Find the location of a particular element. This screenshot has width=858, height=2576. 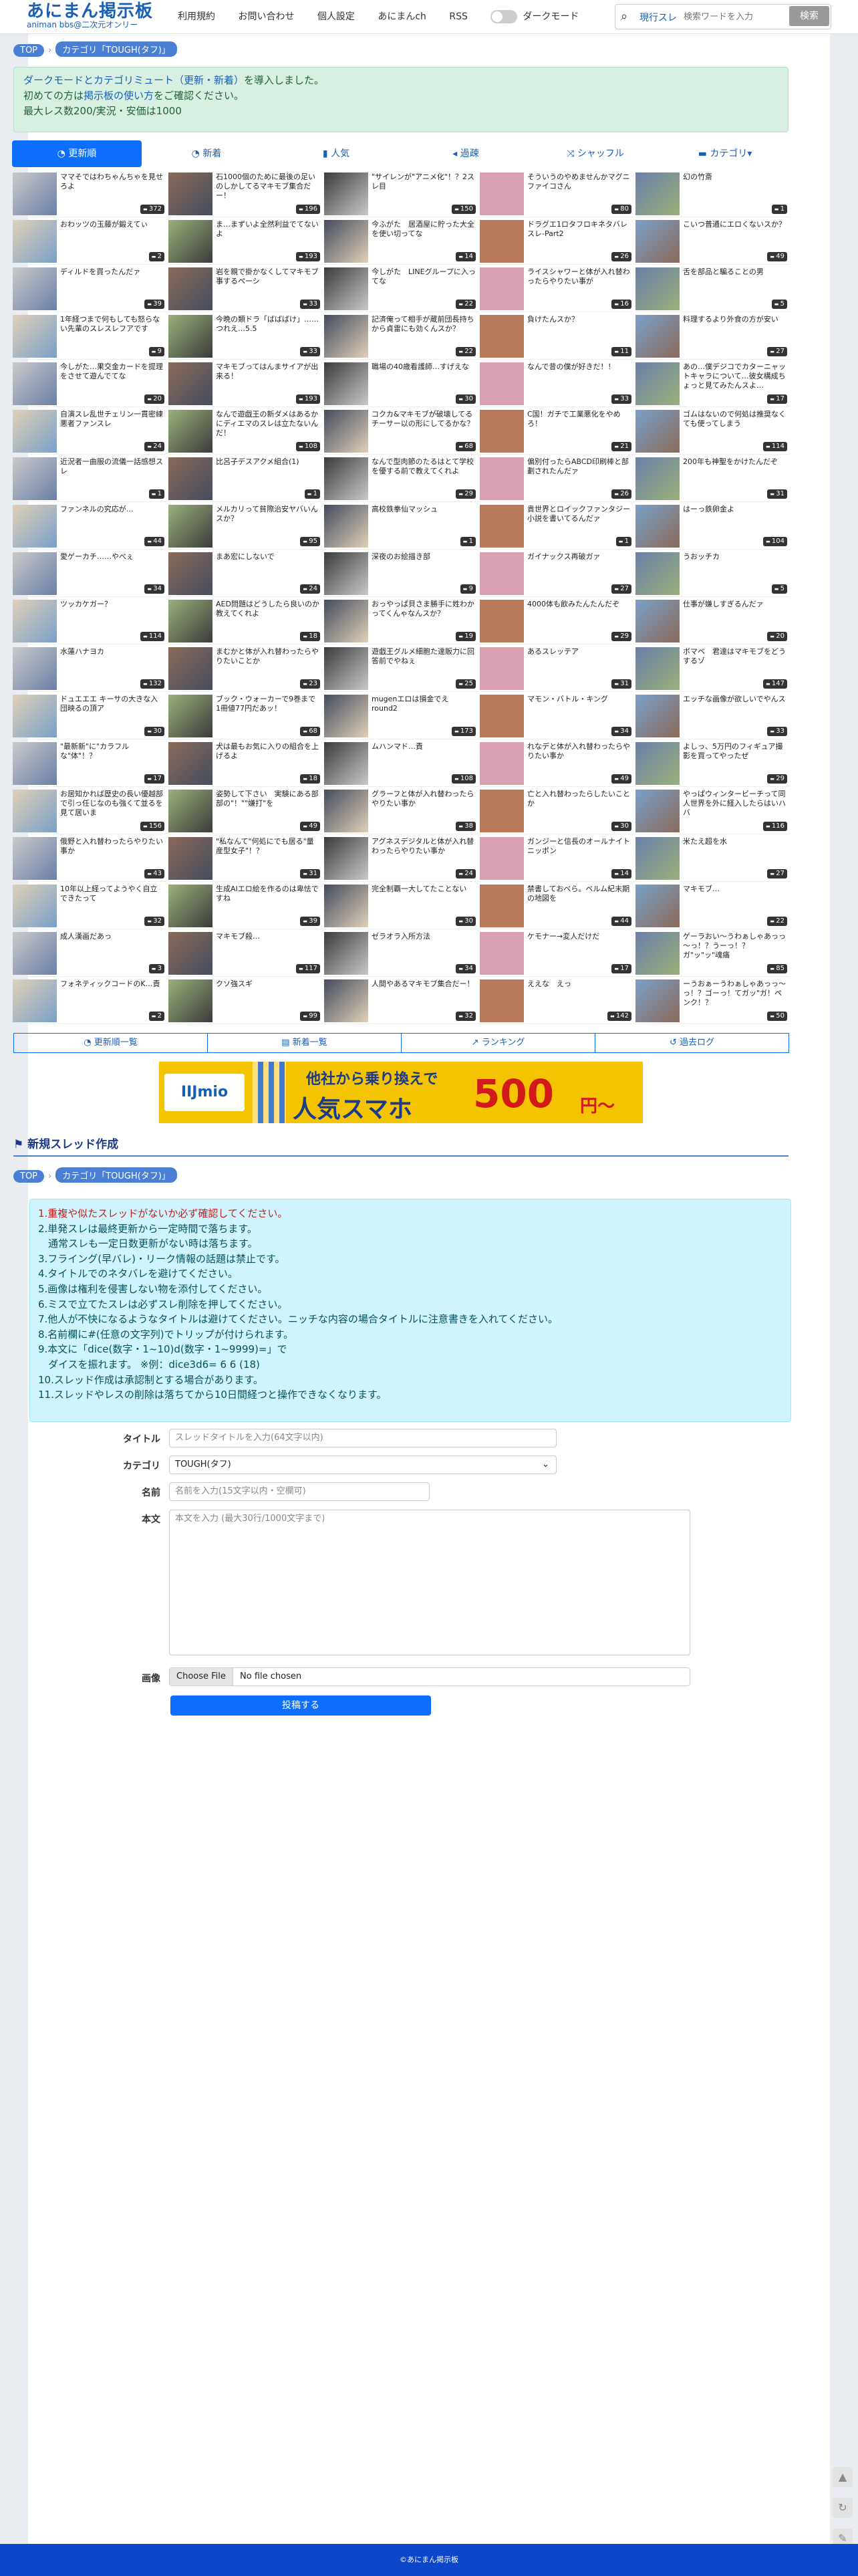

thread-title: ゼラオラ入所方法 is located at coordinates (424, 946).